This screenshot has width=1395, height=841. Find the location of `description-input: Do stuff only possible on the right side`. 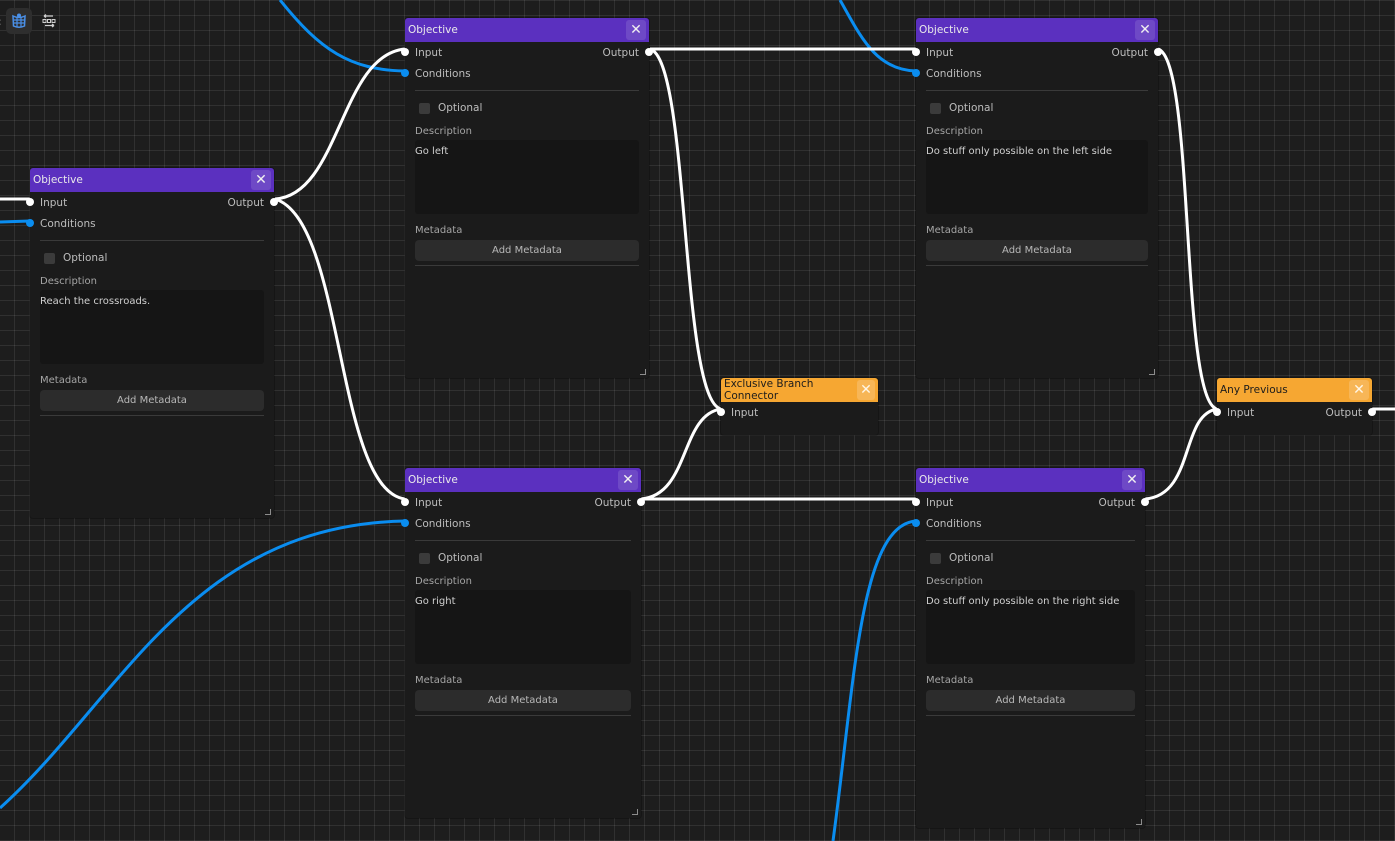

description-input: Do stuff only possible on the right side is located at coordinates (1030, 627).